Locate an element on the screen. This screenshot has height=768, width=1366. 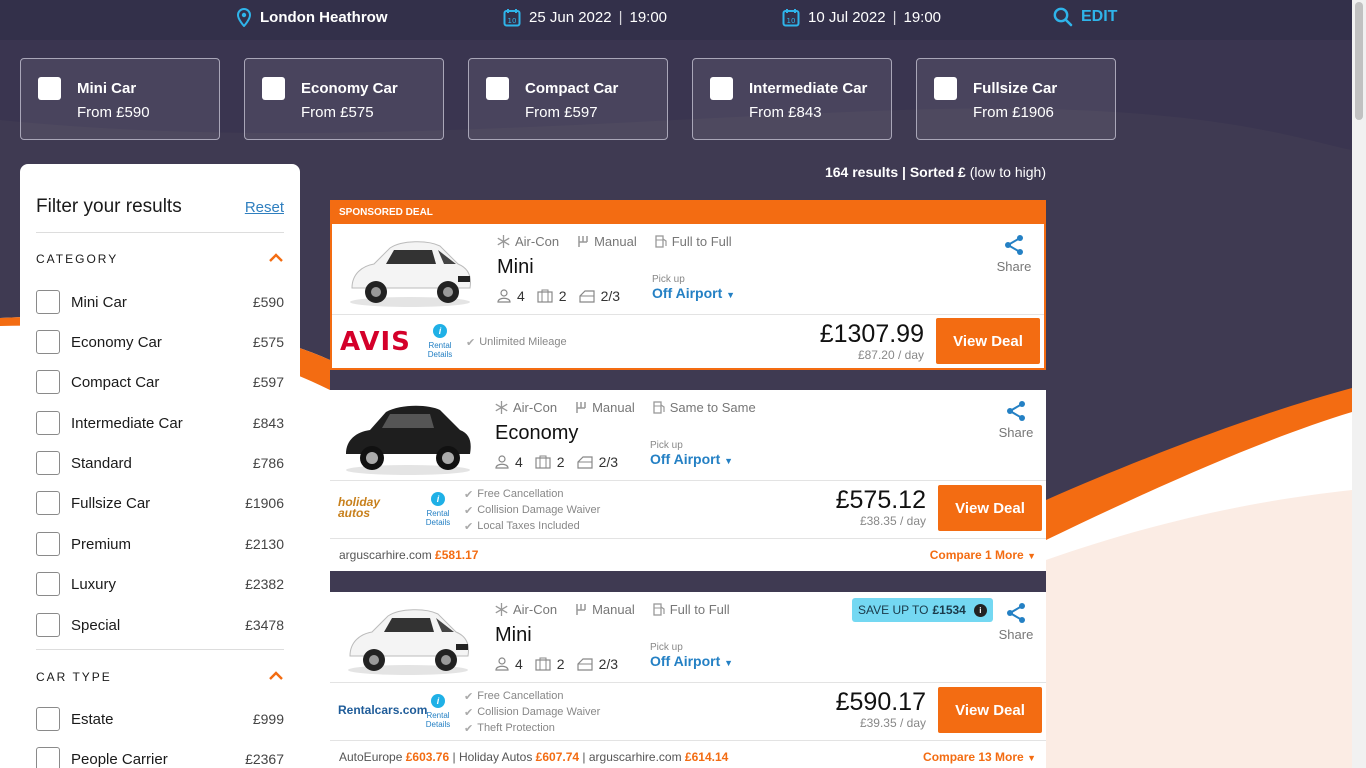
filter-premium: Premium £2130 is located at coordinates (160, 544).